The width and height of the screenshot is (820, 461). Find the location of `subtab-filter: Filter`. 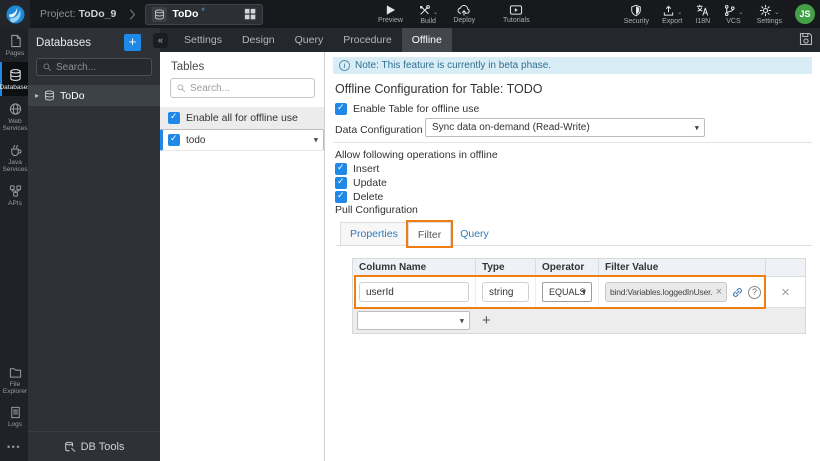

subtab-filter: Filter is located at coordinates (429, 234).